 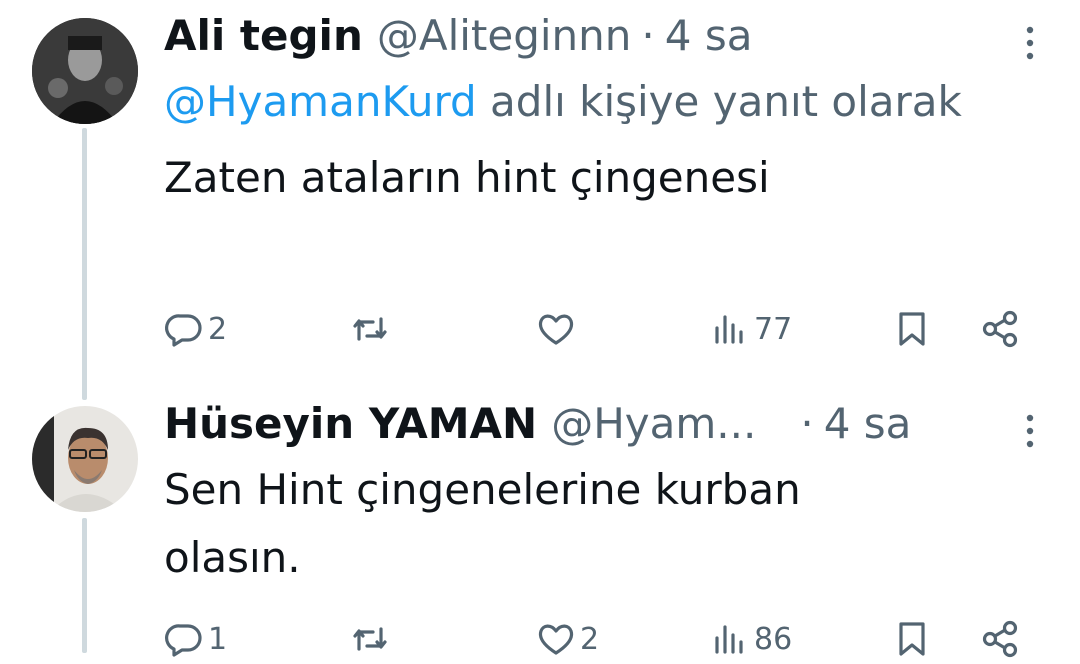 I want to click on reply-button: 2, so click(x=195, y=329).